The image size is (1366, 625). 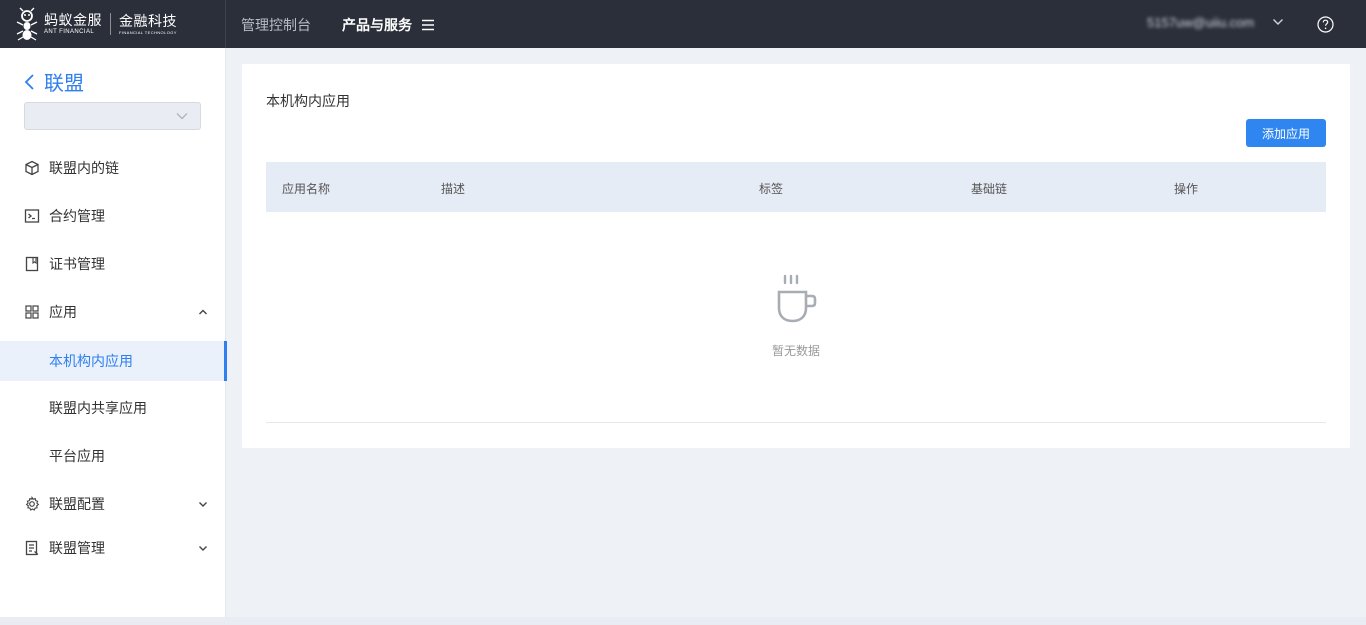 I want to click on help-icon, so click(x=1325, y=24).